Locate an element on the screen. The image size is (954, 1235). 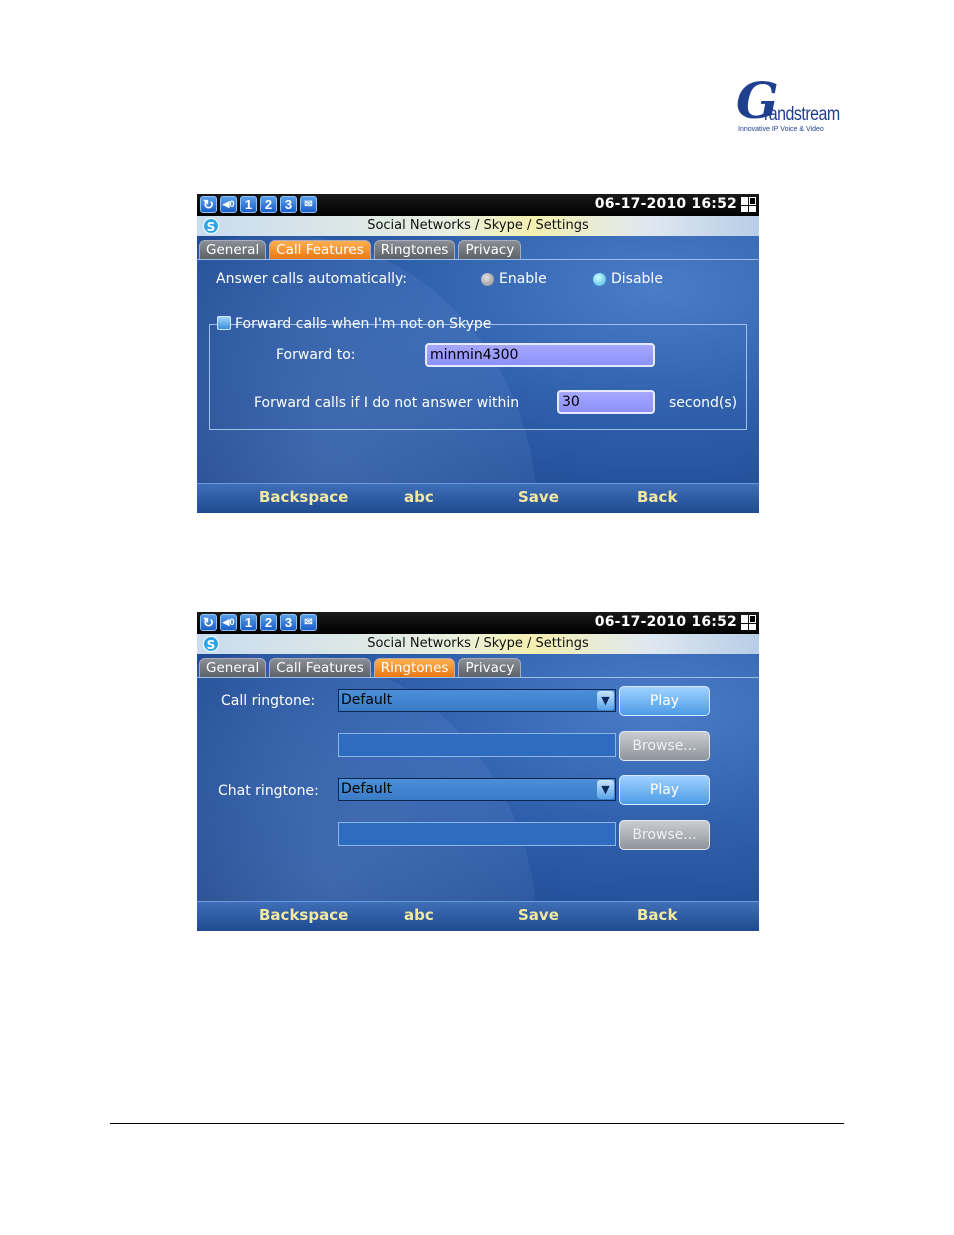
answer-calls-label: Answer calls automatically: is located at coordinates (311, 279).